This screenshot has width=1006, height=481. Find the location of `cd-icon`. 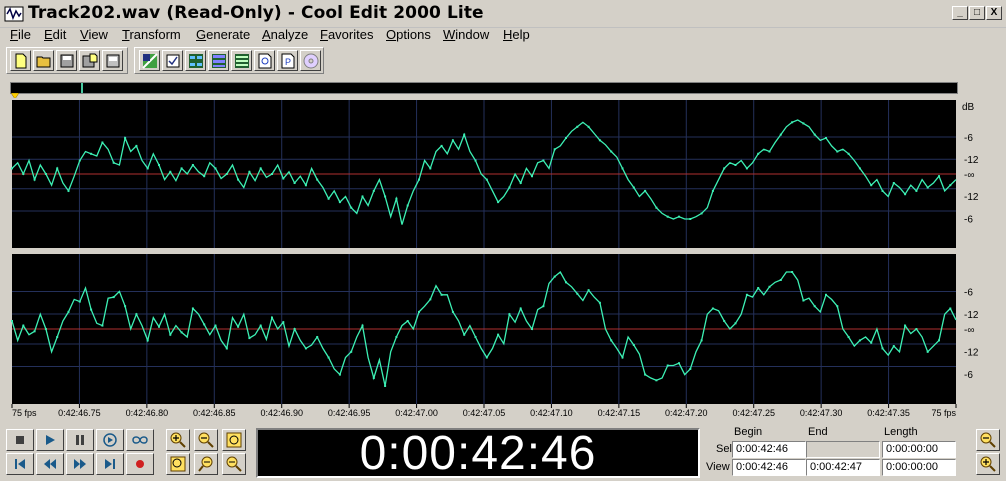

cd-icon is located at coordinates (310, 60).